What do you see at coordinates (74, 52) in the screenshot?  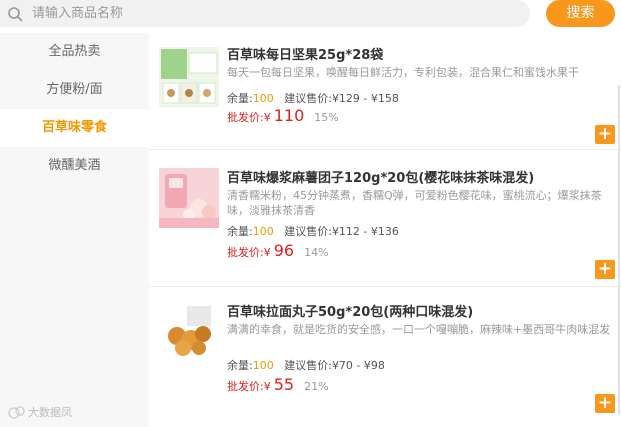 I see `sidebar-item-hot-sale: 全品热卖` at bounding box center [74, 52].